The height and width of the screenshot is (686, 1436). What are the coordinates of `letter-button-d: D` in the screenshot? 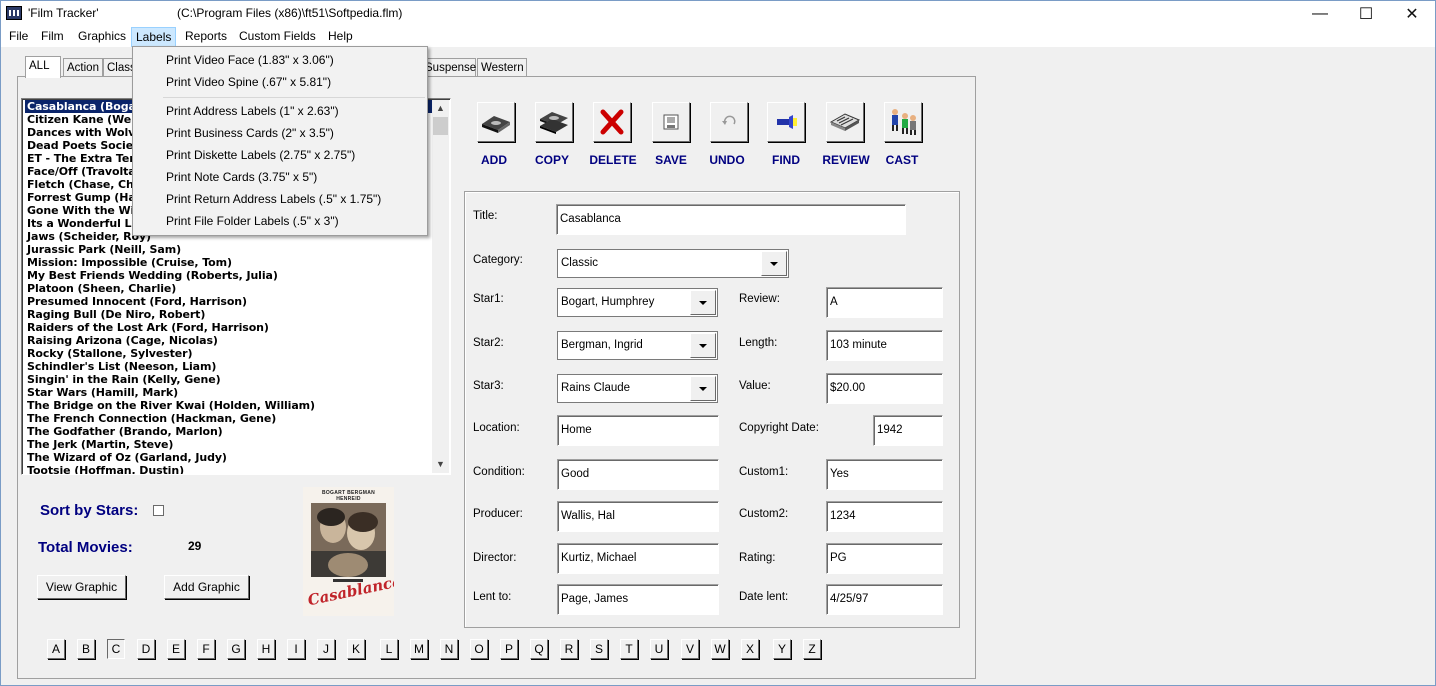 It's located at (146, 649).